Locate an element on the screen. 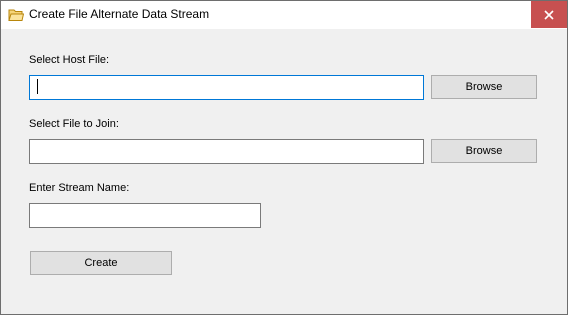 The image size is (568, 315). create-button: Create is located at coordinates (101, 263).